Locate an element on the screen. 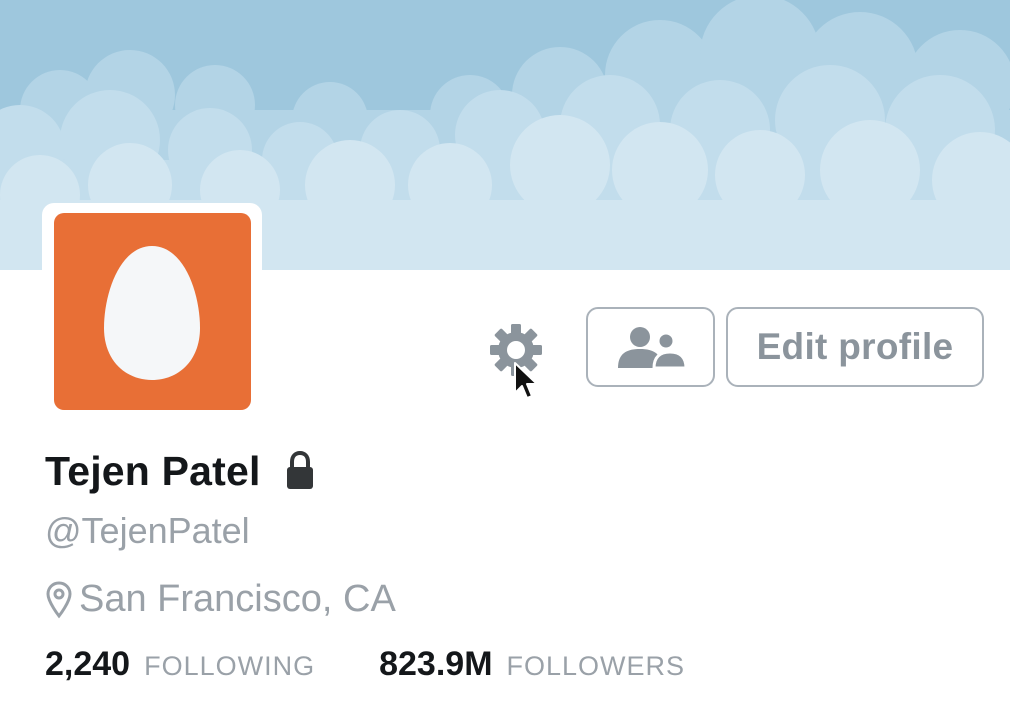  following-count: 2,240 is located at coordinates (88, 664).